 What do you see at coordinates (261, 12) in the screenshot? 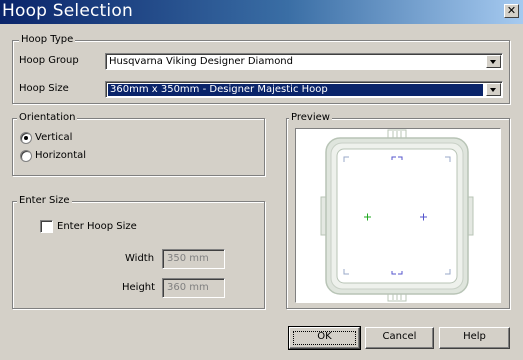
I see `title-bar: Hoop Selection ✕` at bounding box center [261, 12].